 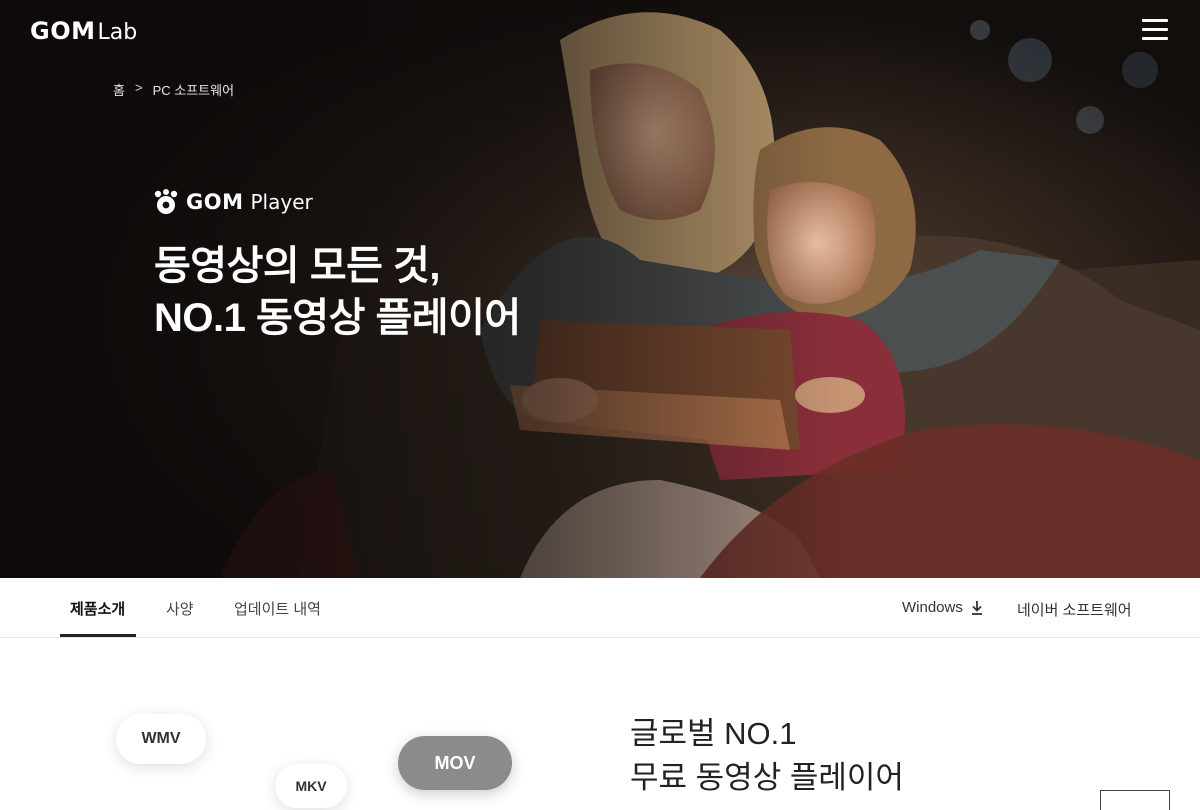 What do you see at coordinates (976, 607) in the screenshot?
I see `download-icon` at bounding box center [976, 607].